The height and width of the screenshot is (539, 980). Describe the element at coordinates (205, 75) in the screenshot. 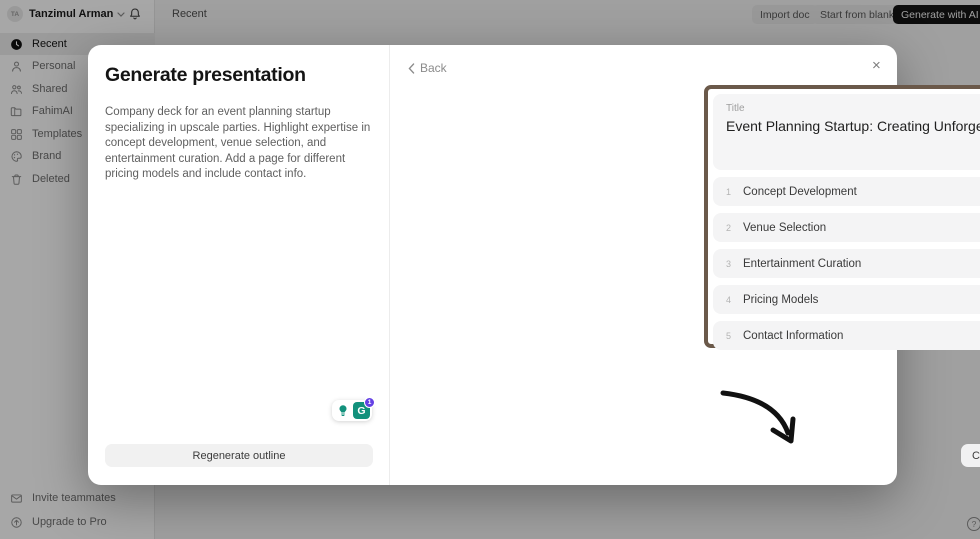

I see `modal-heading: Generate presentation` at that location.